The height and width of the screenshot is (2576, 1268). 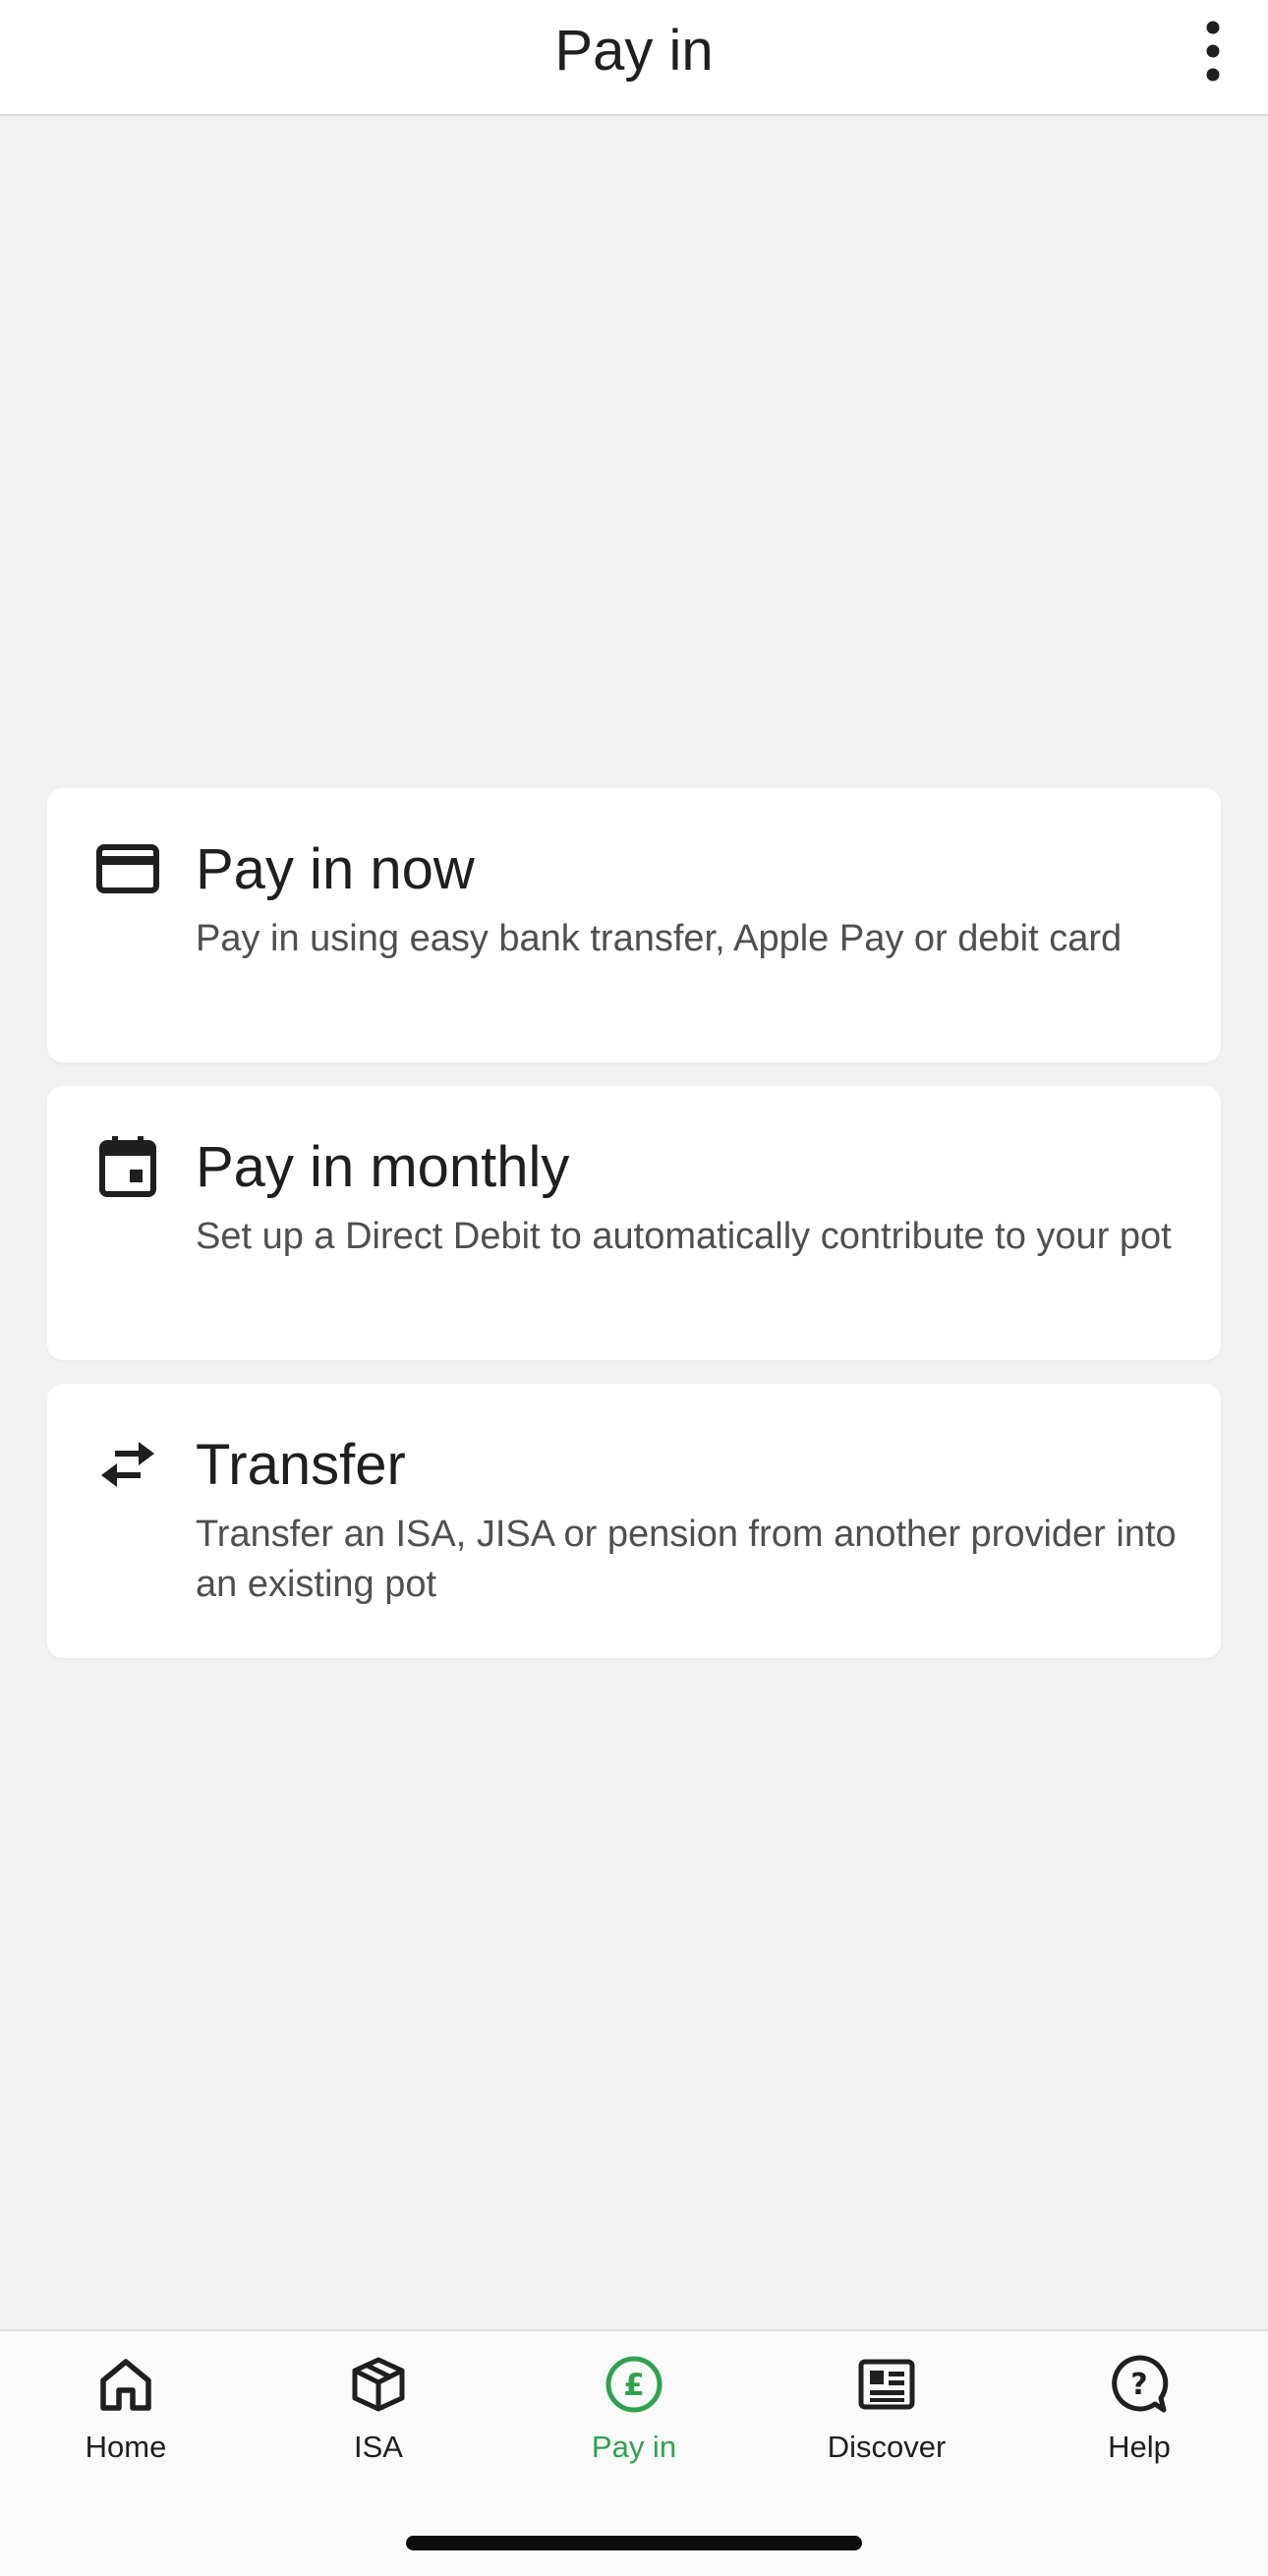 I want to click on more-vertical-icon, so click(x=1213, y=51).